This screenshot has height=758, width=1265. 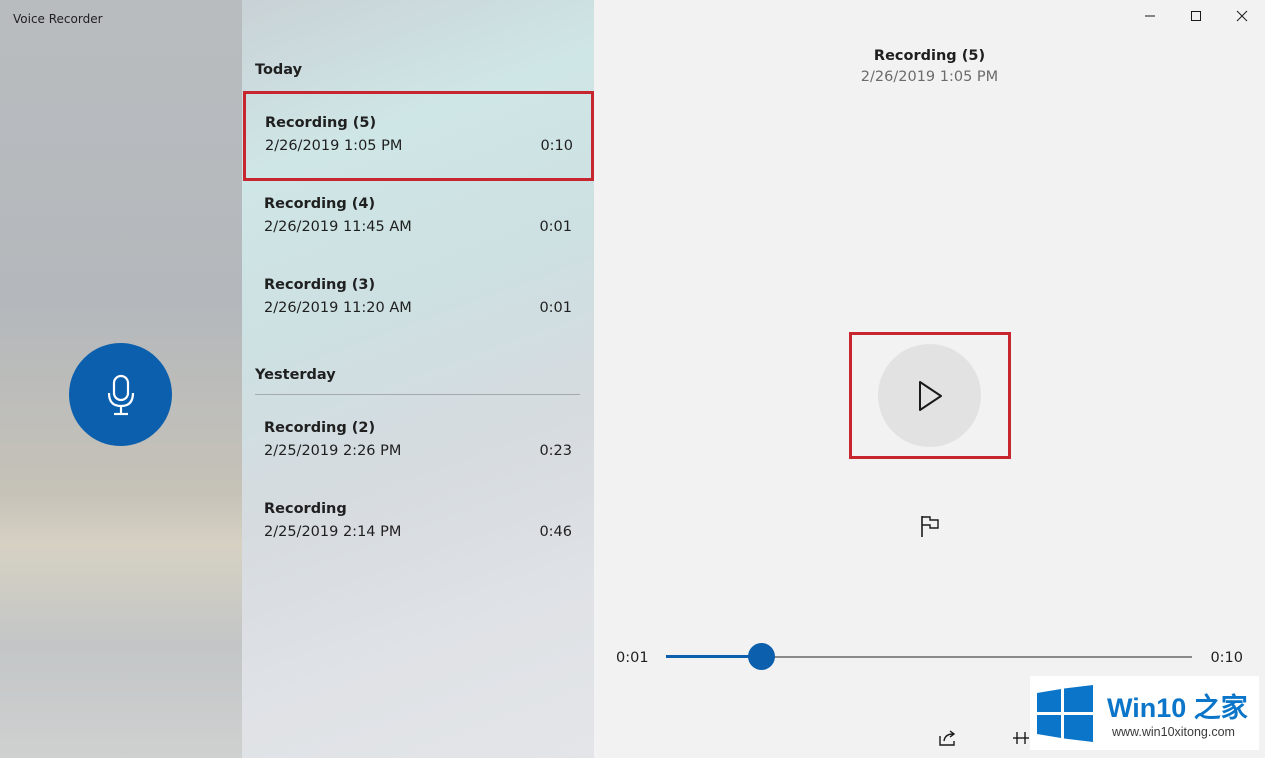 What do you see at coordinates (929, 56) in the screenshot?
I see `now-playing-title: Recording (5)` at bounding box center [929, 56].